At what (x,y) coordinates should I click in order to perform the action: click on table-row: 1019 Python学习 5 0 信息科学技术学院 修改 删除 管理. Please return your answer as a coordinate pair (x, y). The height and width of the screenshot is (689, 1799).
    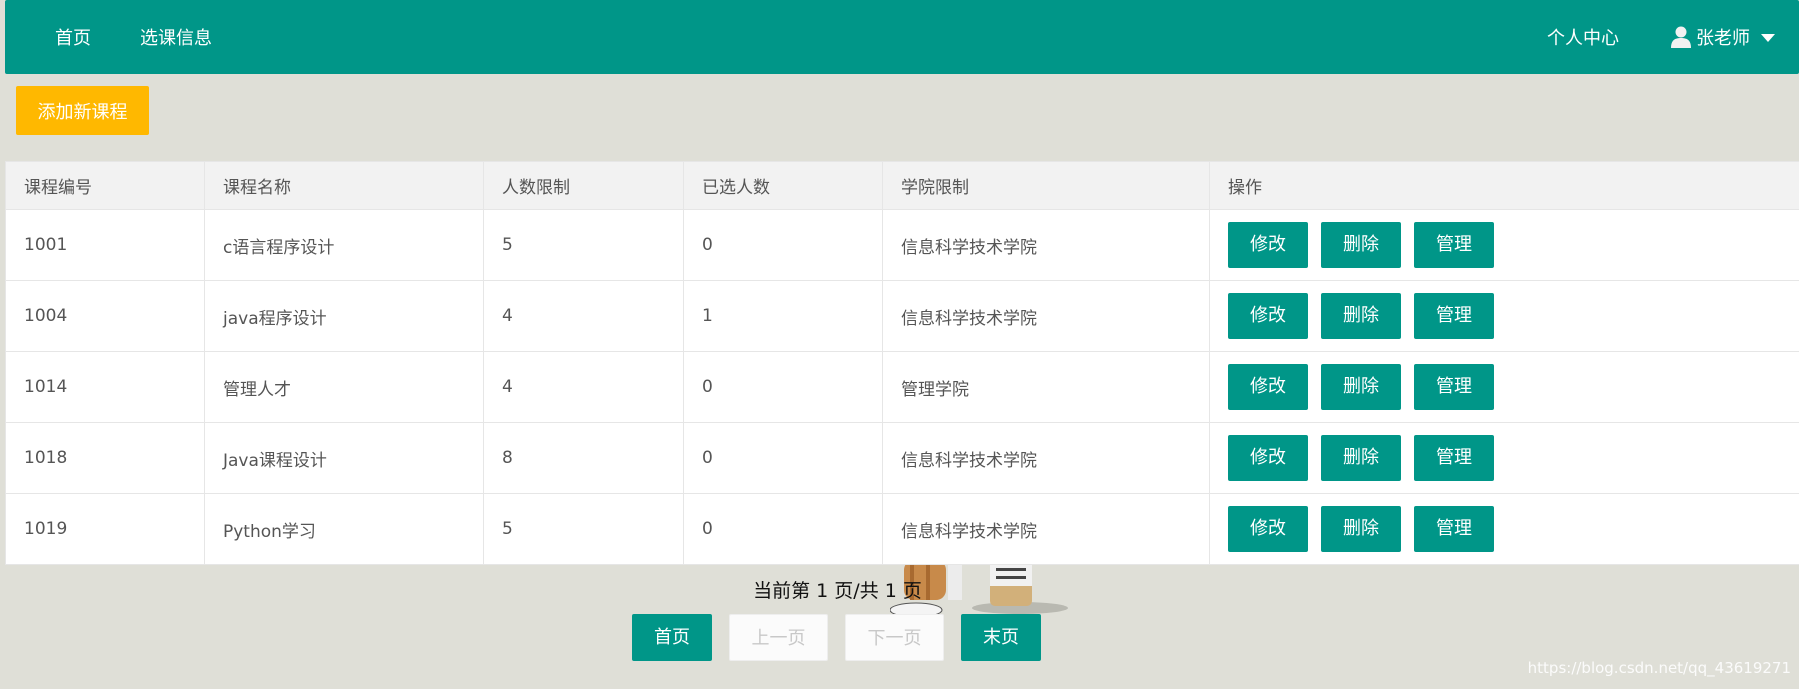
    Looking at the image, I should click on (902, 529).